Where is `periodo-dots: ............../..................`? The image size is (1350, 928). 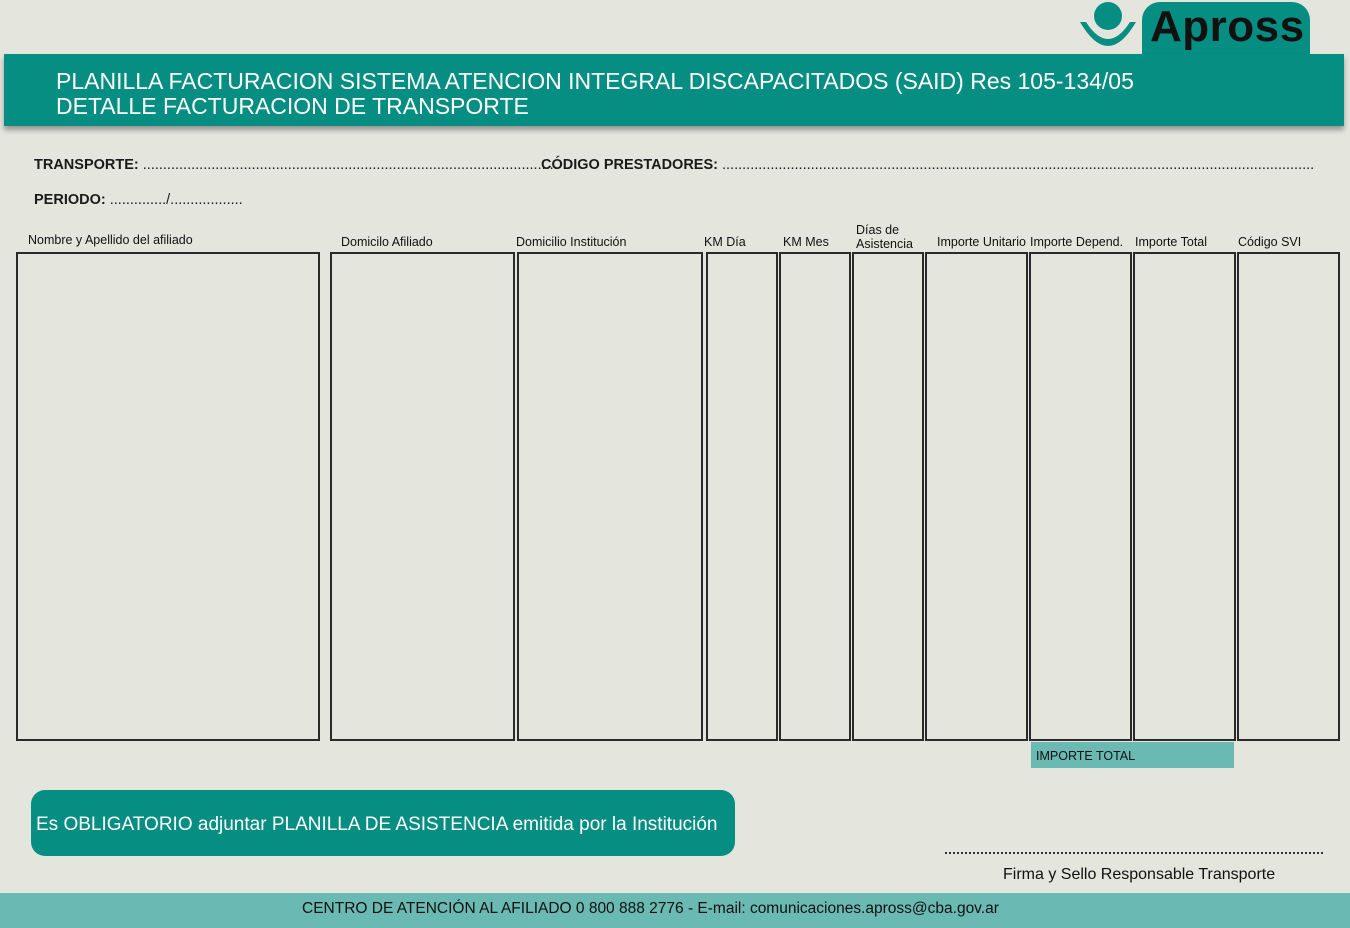
periodo-dots: ............../.................. is located at coordinates (176, 200).